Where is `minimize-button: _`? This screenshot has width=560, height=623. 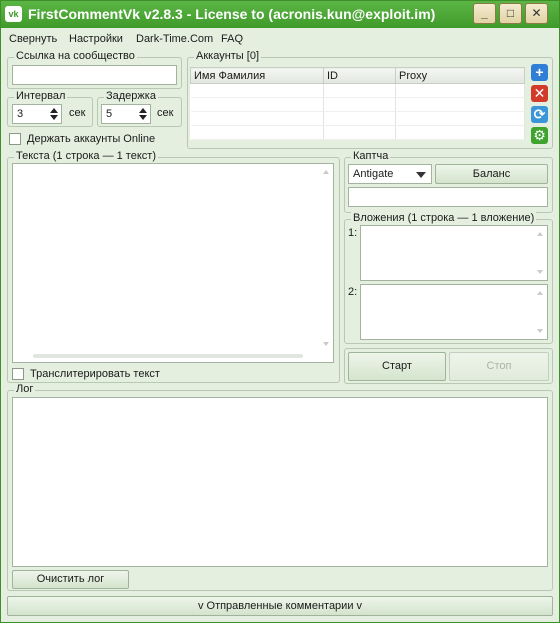 minimize-button: _ is located at coordinates (484, 13).